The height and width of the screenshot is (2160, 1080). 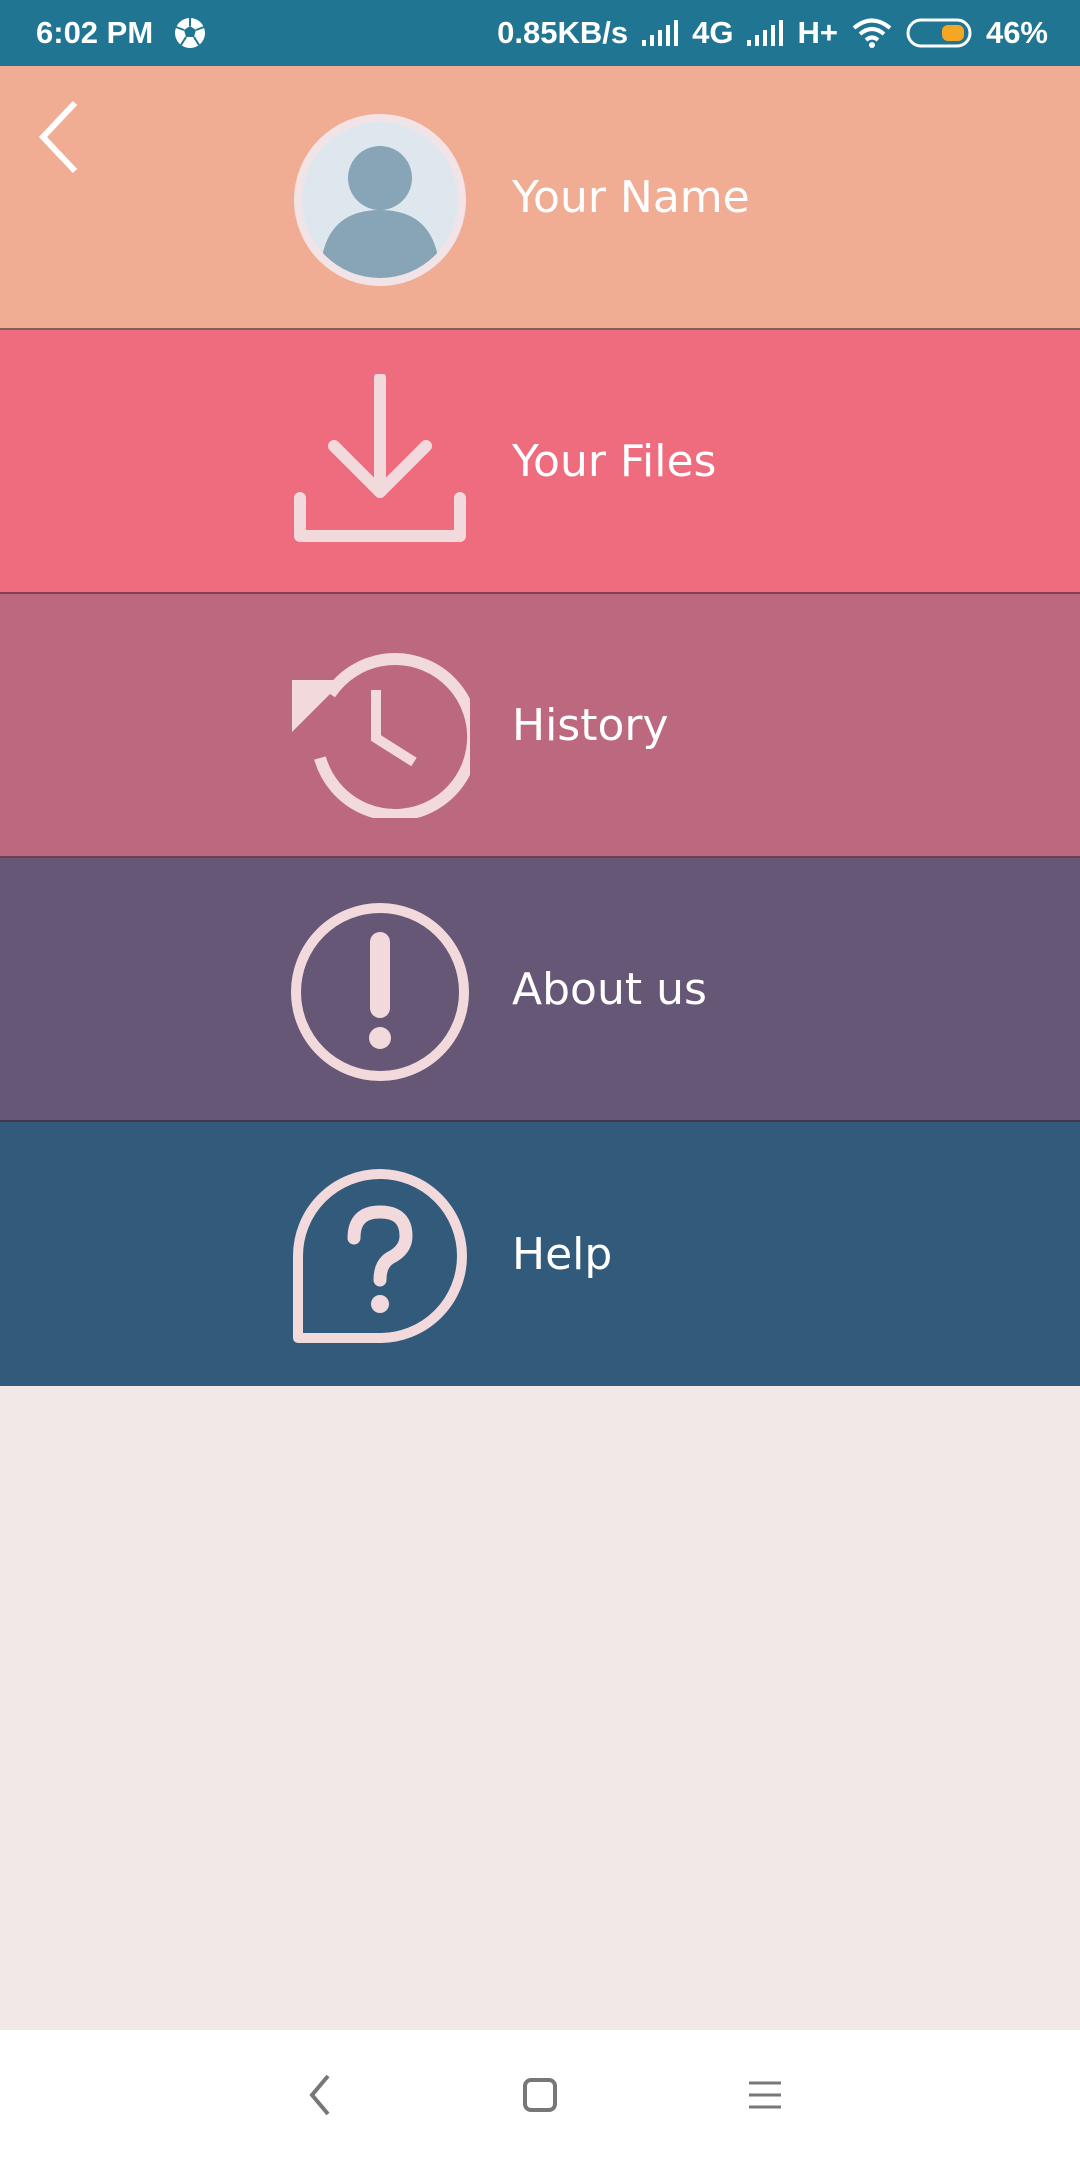 I want to click on menu-item-history: History, so click(x=540, y=726).